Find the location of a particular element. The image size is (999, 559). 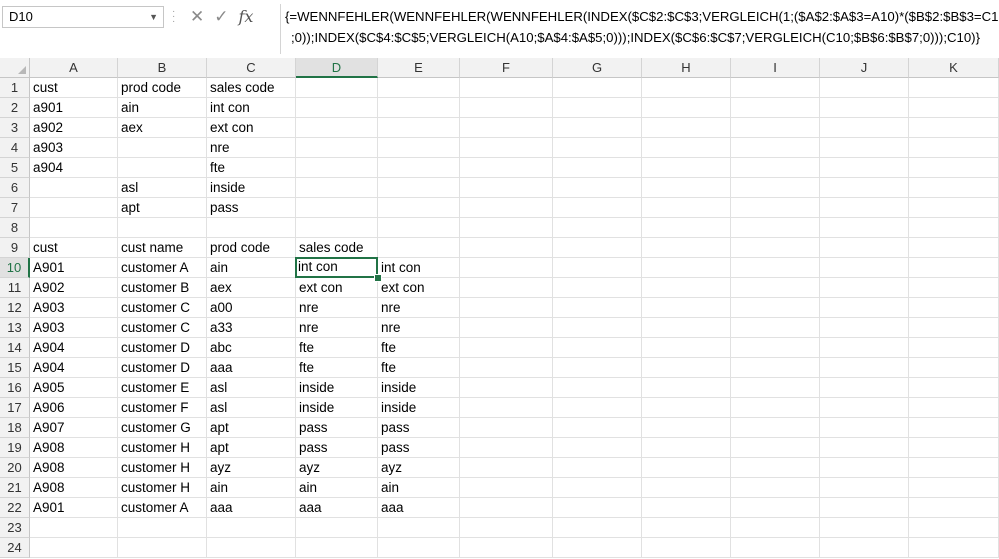

cell-k14 is located at coordinates (954, 348).